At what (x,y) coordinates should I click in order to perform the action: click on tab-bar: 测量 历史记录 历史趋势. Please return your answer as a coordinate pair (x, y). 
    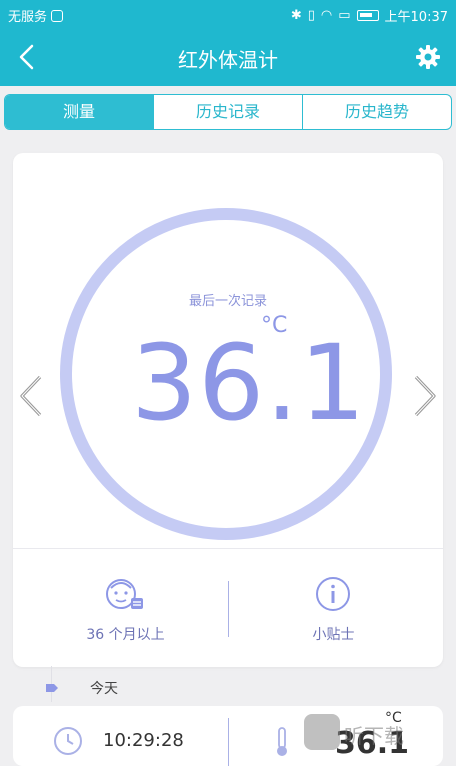
    Looking at the image, I should click on (228, 112).